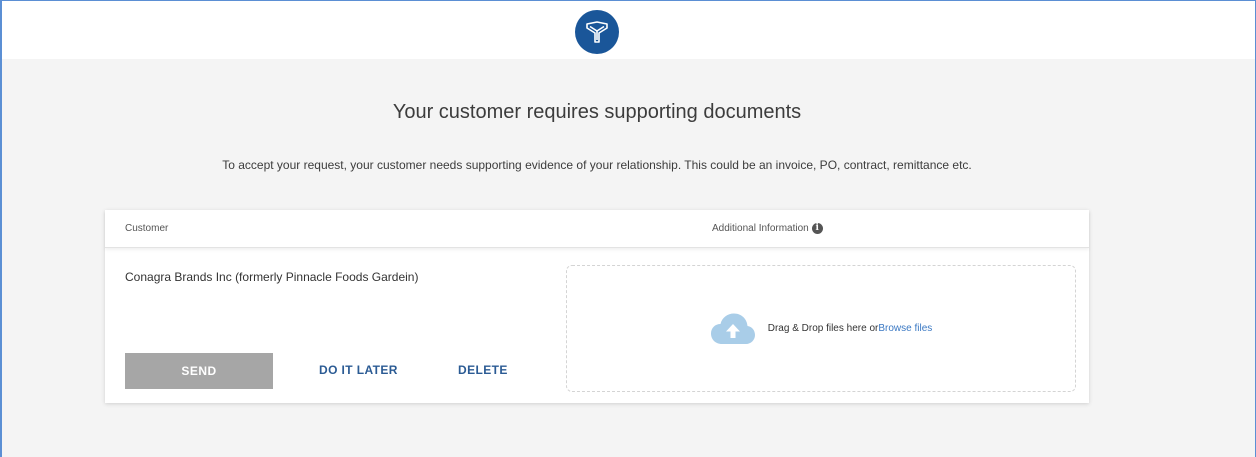 The width and height of the screenshot is (1256, 457). I want to click on send-button: SEND, so click(199, 371).